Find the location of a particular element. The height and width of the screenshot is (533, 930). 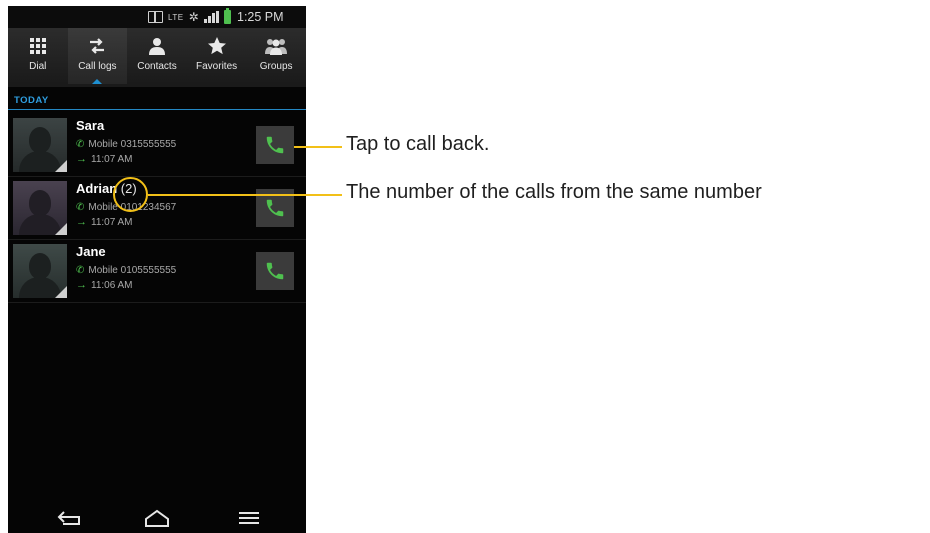

call-time-line: → 11:06 AM is located at coordinates (104, 285).